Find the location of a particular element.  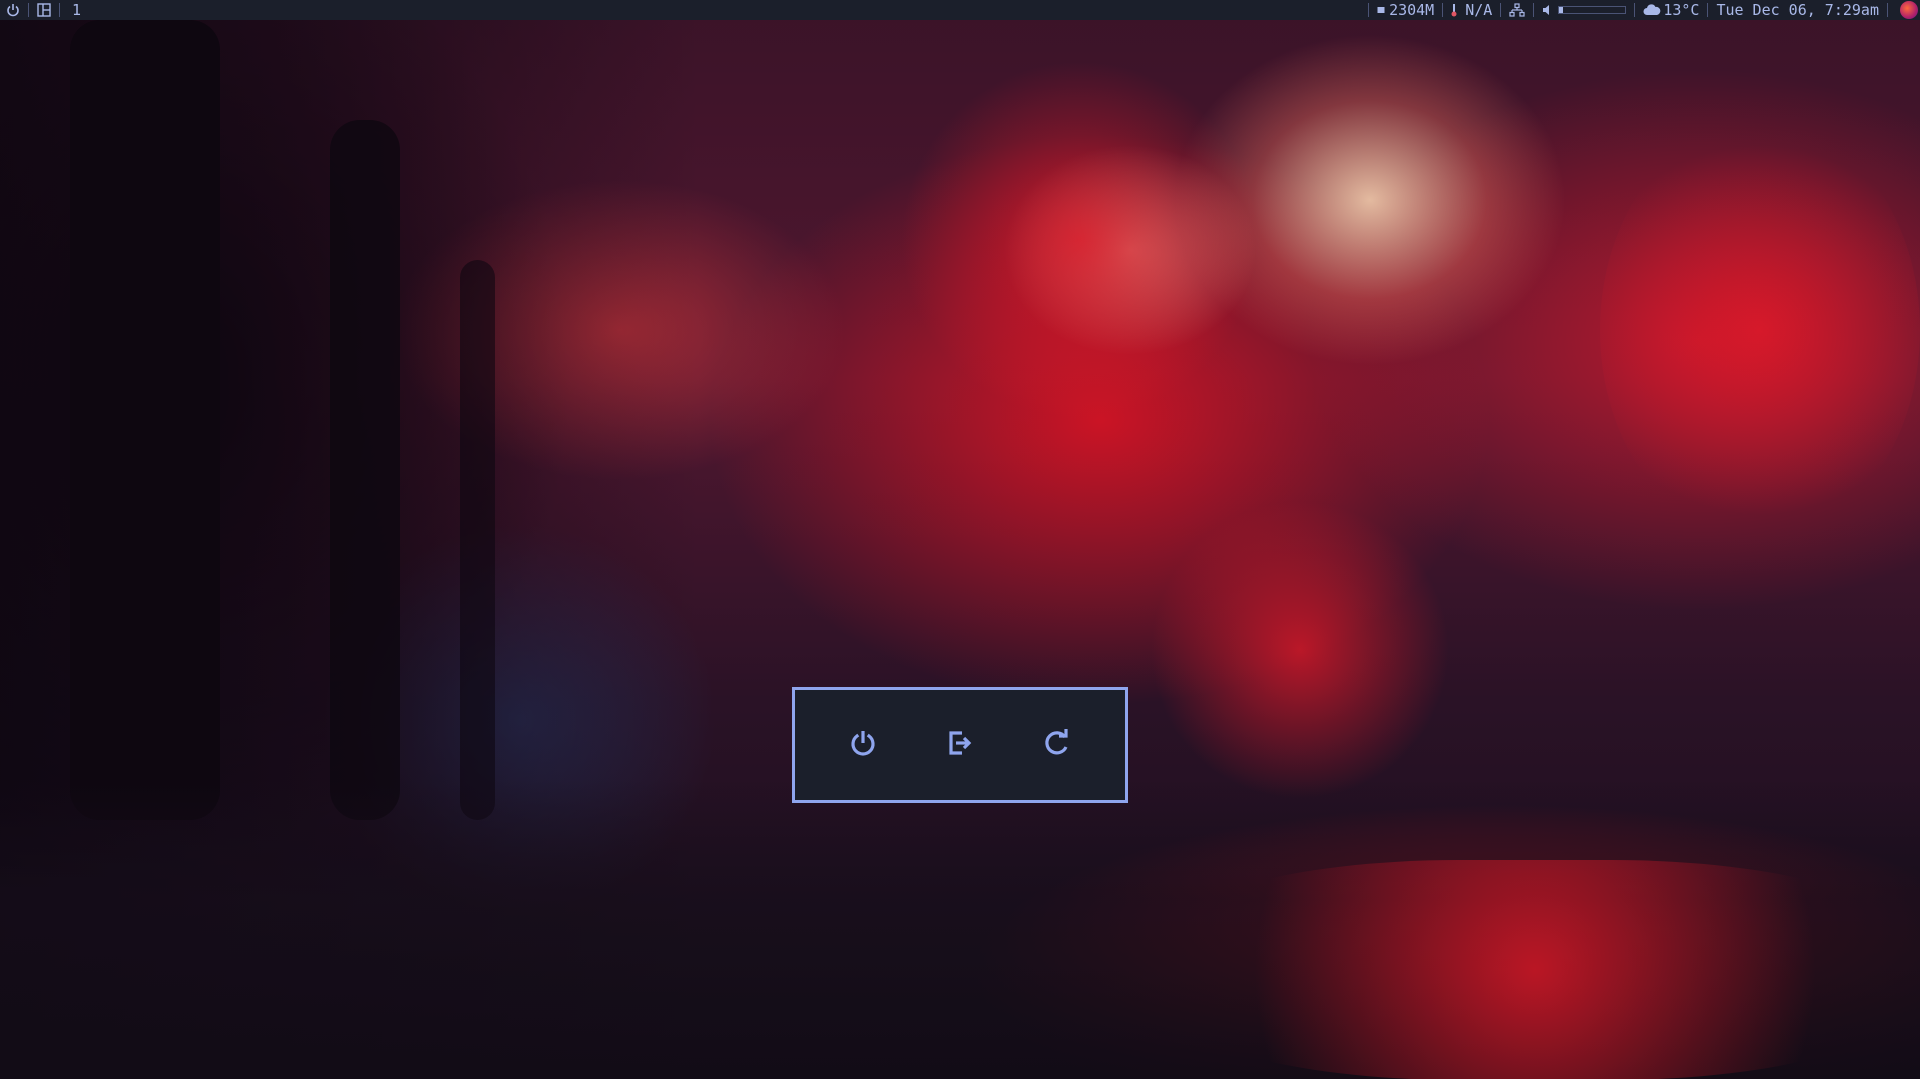

top-status-bar: 1 2304M N/A 13°C Tue Dec 06, 7:29am is located at coordinates (960, 10).